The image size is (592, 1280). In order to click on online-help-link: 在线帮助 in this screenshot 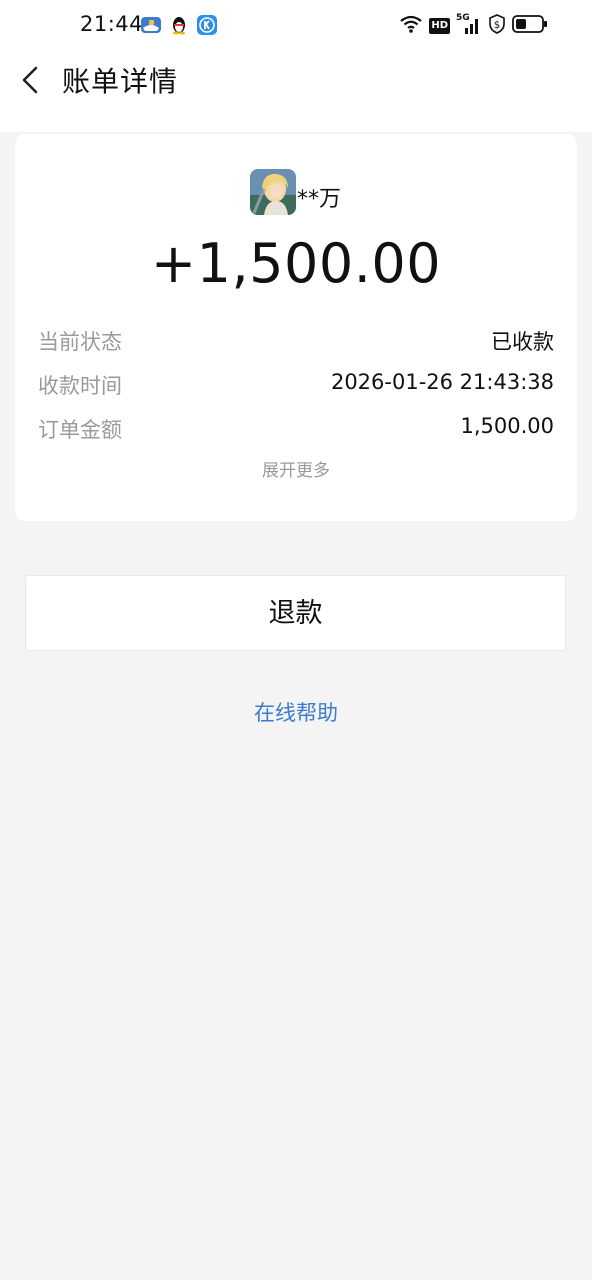, I will do `click(296, 712)`.